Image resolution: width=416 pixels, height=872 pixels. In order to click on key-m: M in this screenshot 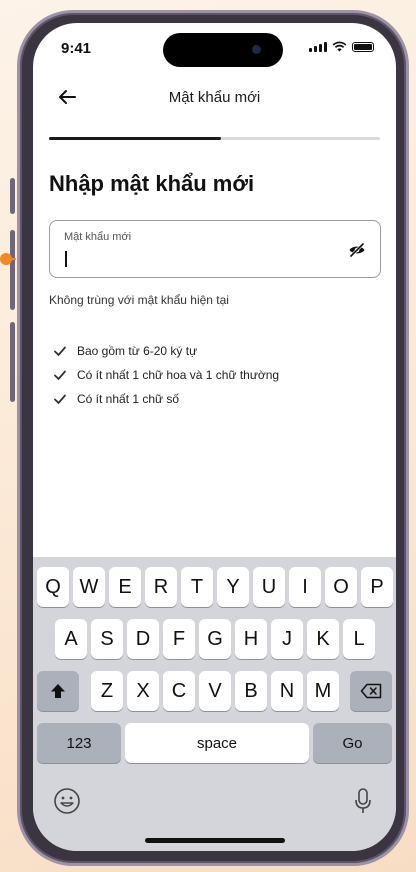, I will do `click(323, 691)`.